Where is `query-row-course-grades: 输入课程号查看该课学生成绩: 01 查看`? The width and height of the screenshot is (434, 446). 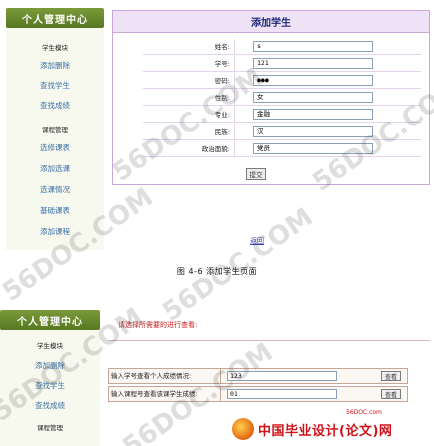
query-row-course-grades: 输入课程号查看该课学生成绩: 01 查看 is located at coordinates (258, 394).